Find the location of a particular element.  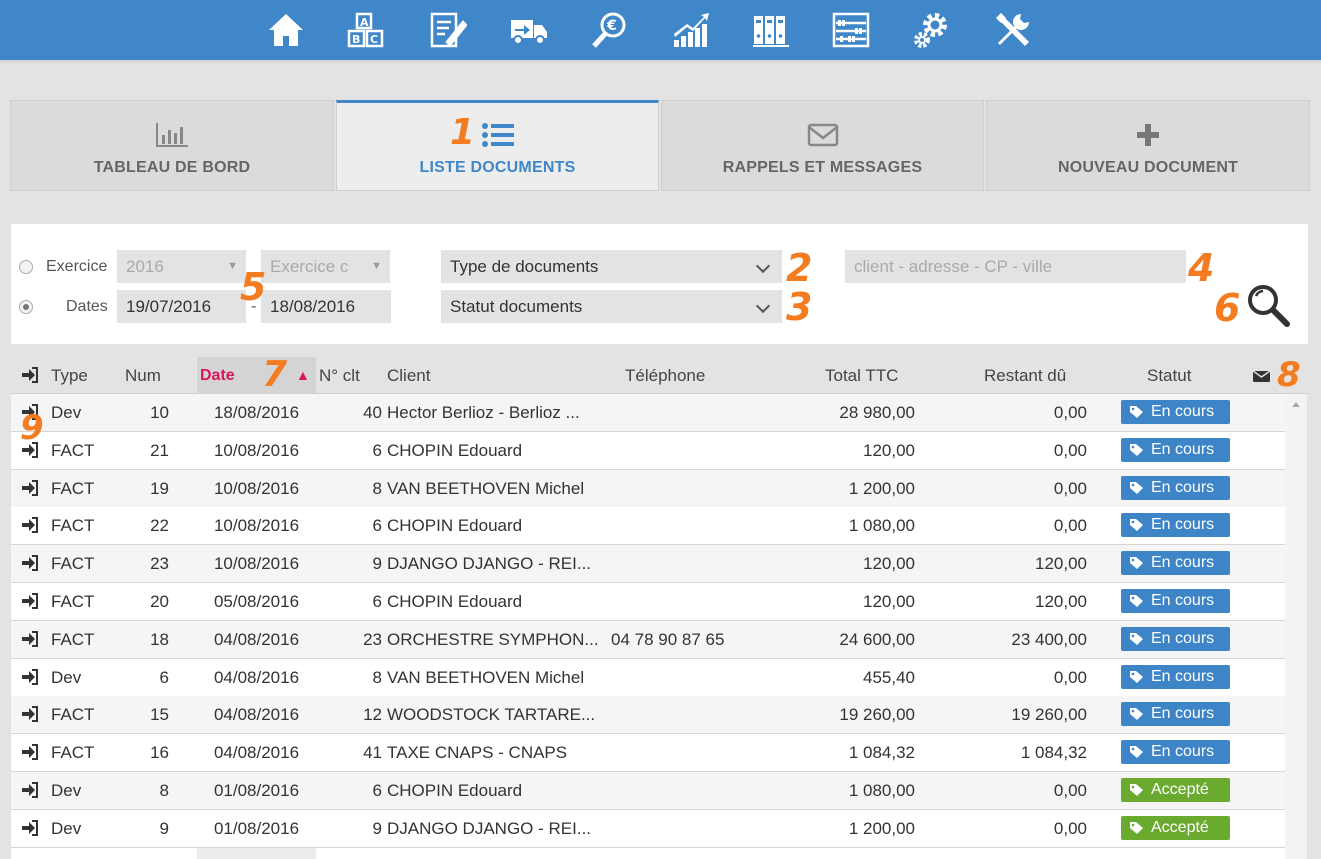

cell-client: VAN BEETHOVEN Michel is located at coordinates (486, 488).